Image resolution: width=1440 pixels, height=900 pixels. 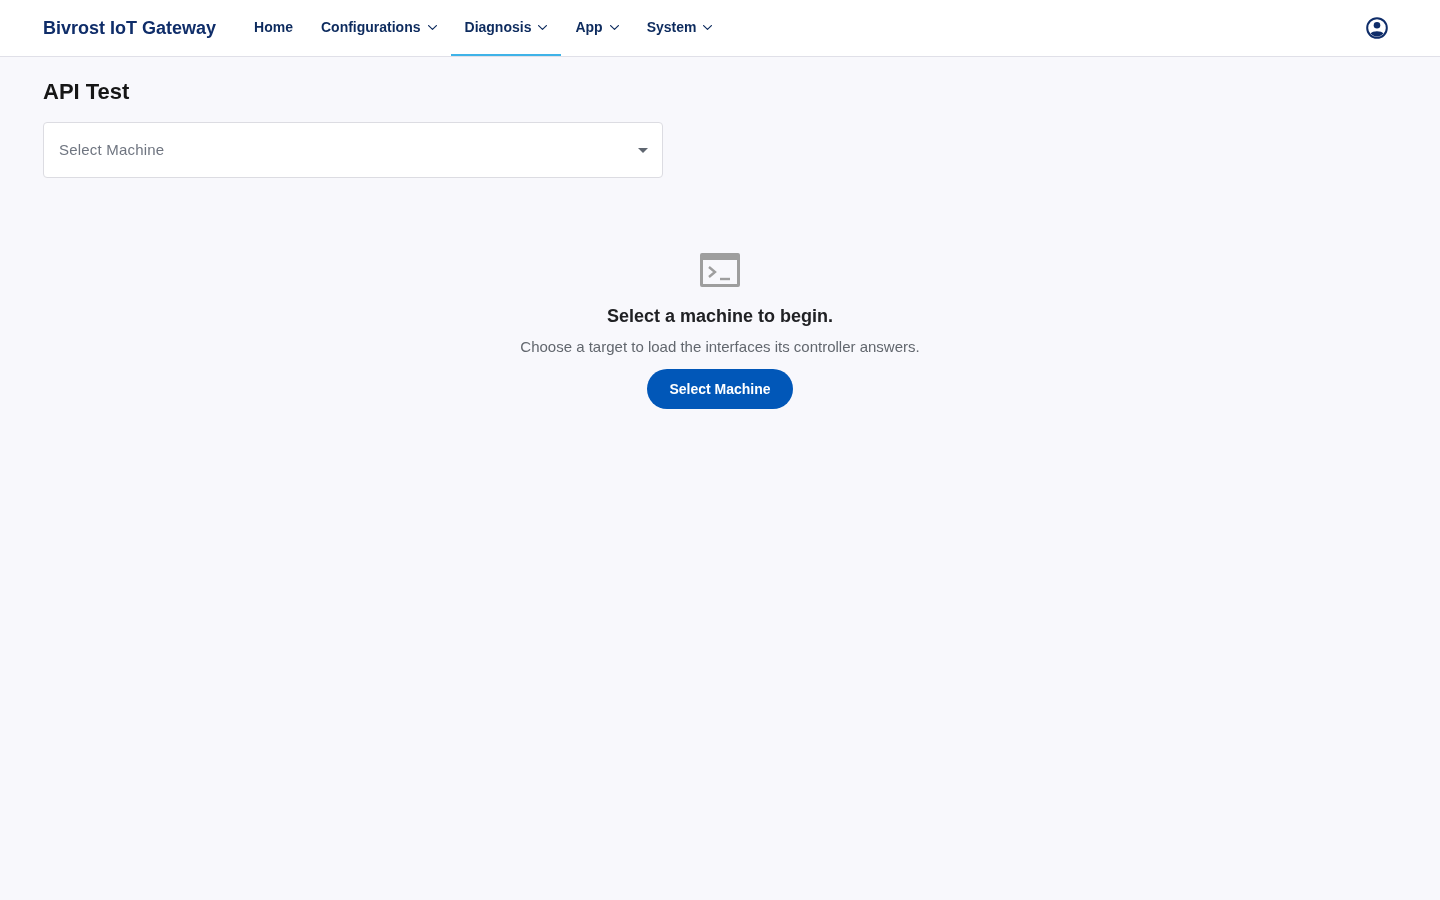 What do you see at coordinates (130, 28) in the screenshot?
I see `brand-title: Bivrost IoT Gateway` at bounding box center [130, 28].